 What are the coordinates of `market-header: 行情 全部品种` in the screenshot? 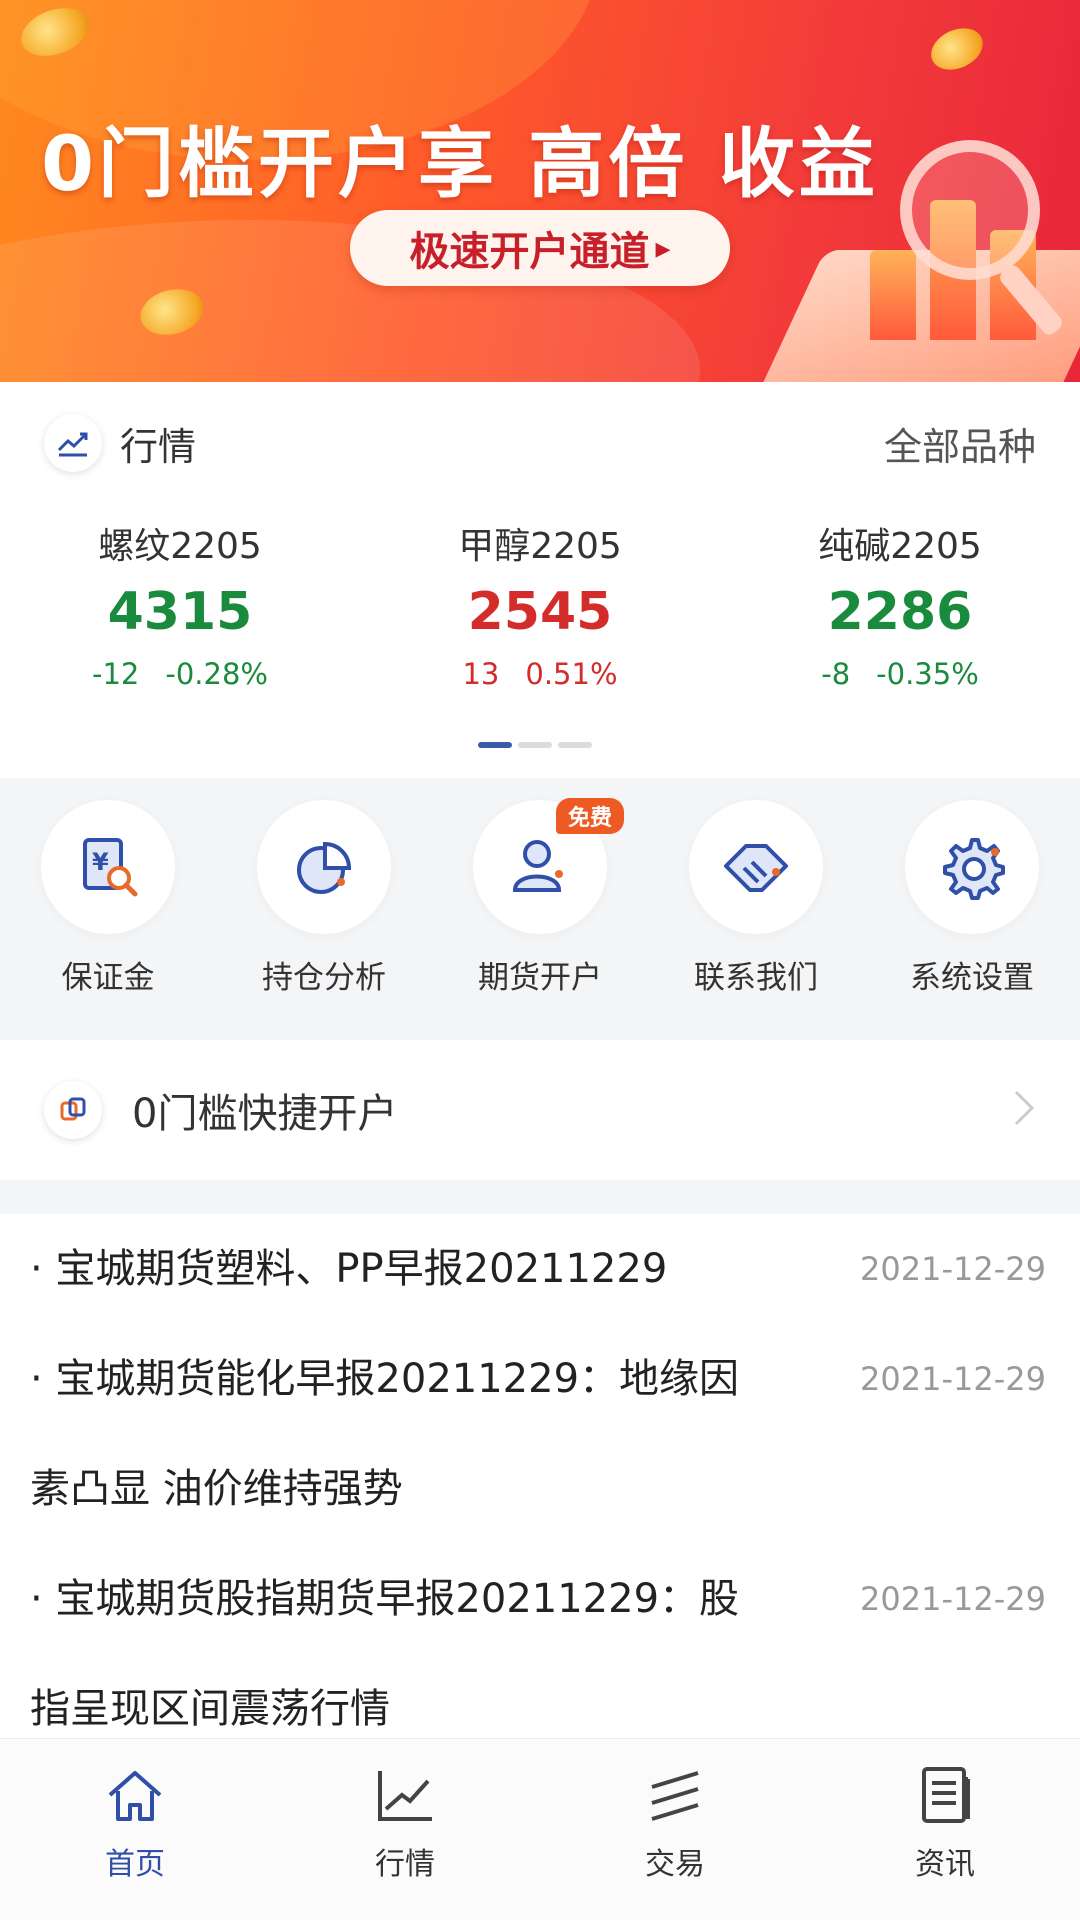 It's located at (540, 443).